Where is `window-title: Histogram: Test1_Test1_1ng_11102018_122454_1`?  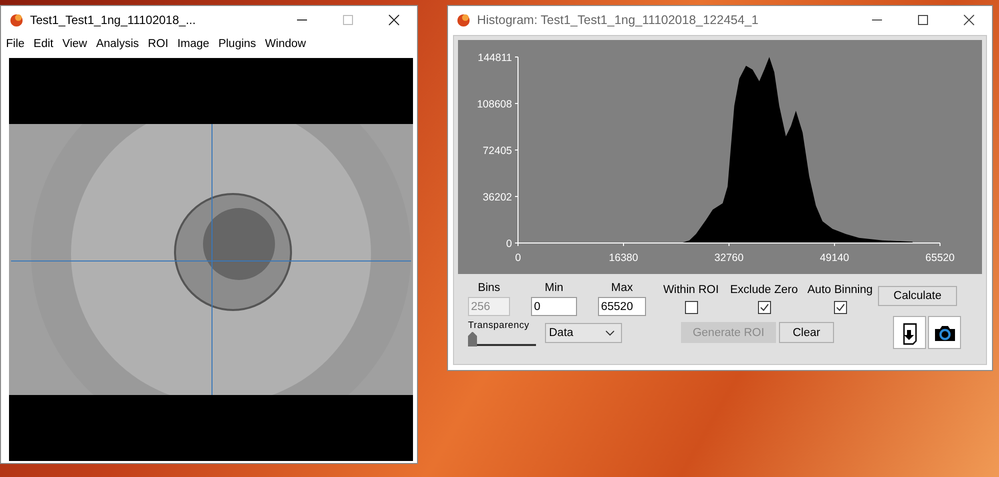
window-title: Histogram: Test1_Test1_1ng_11102018_122454_1 is located at coordinates (617, 19).